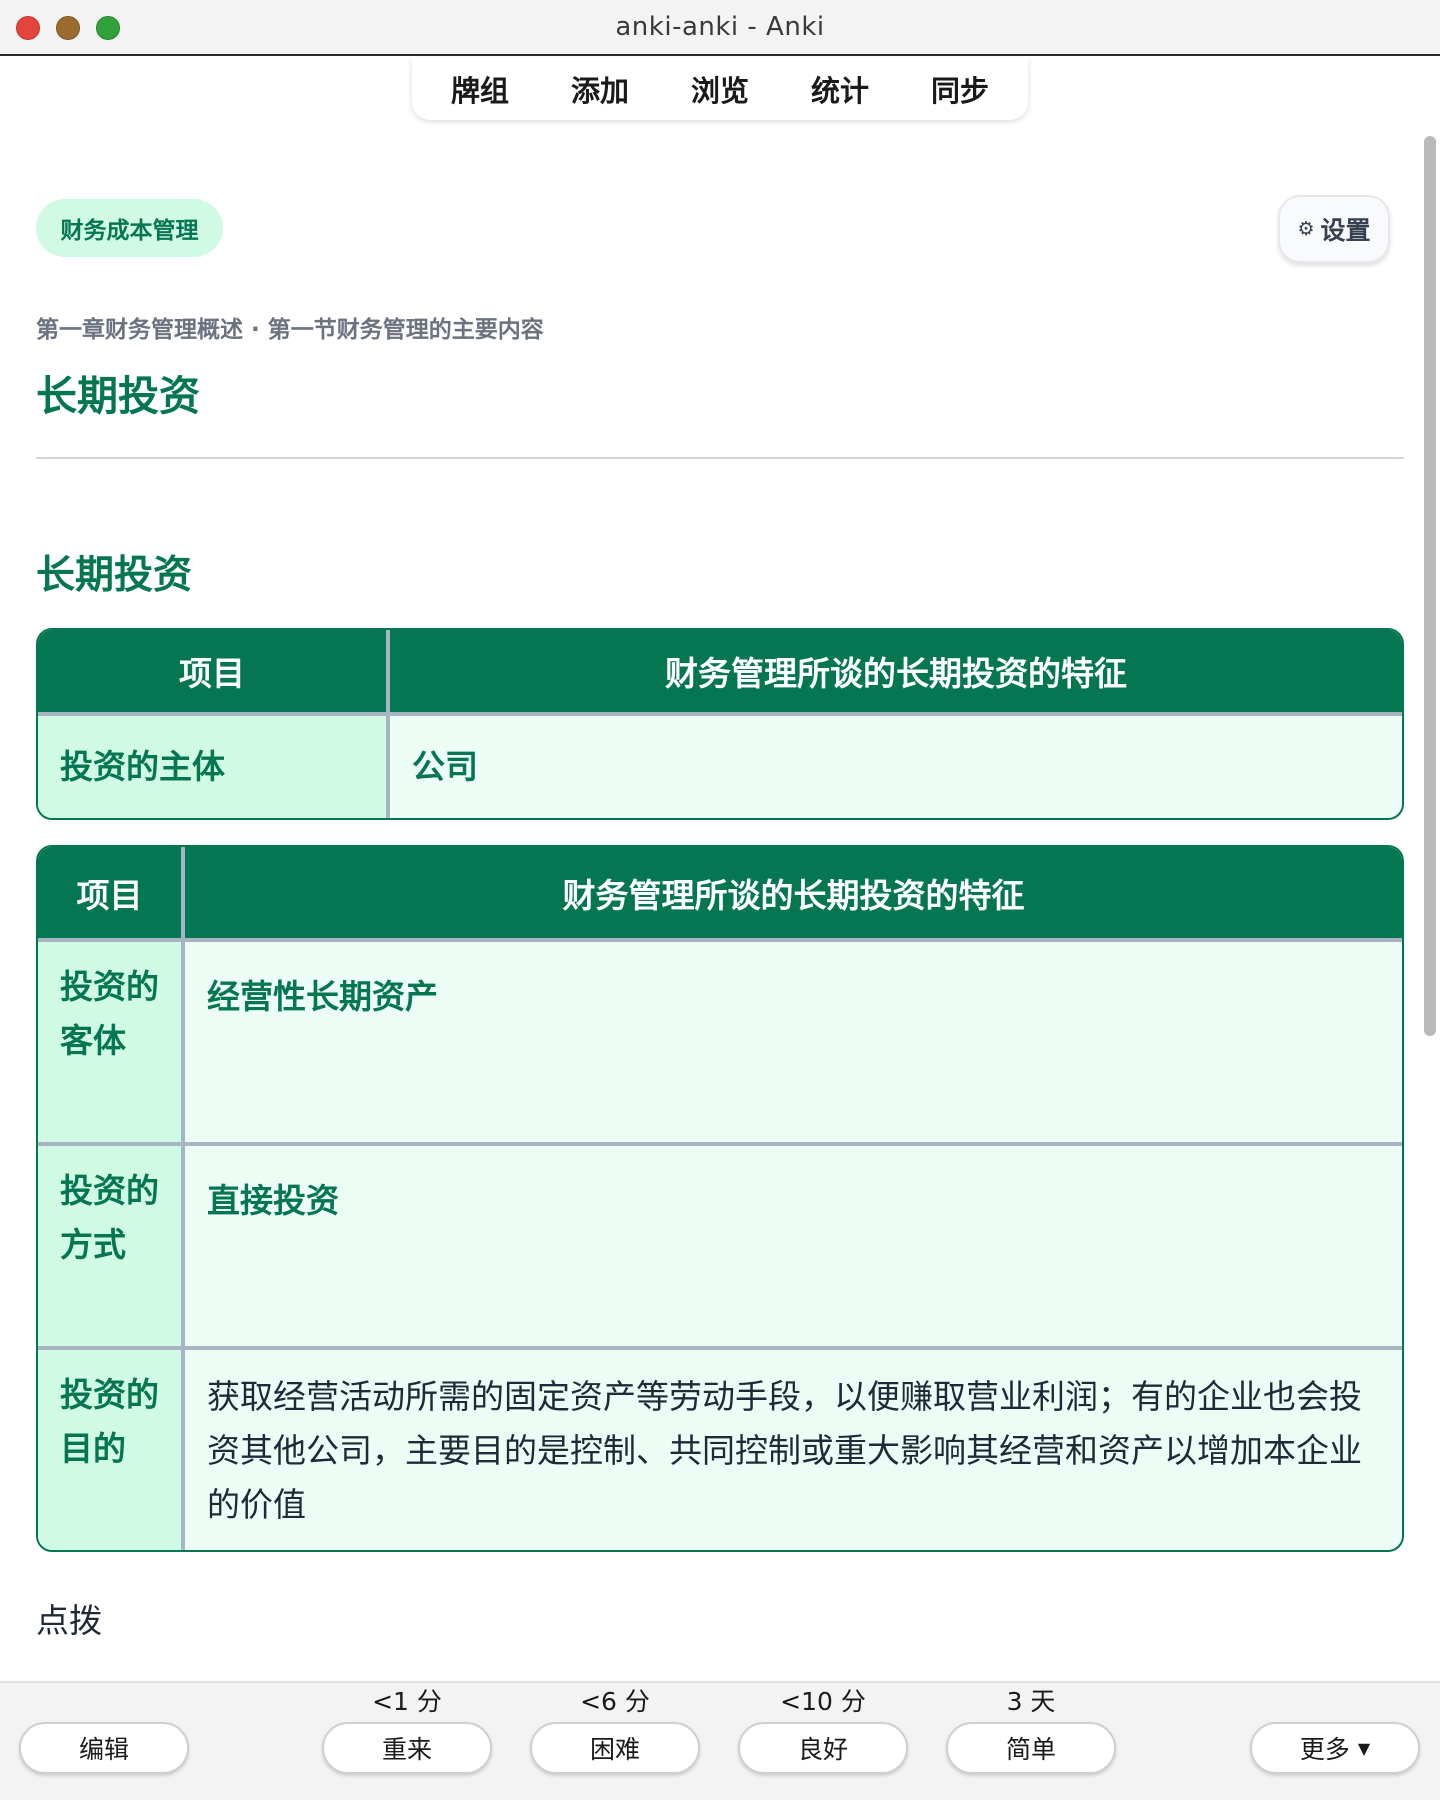 The image size is (1440, 1800). I want to click on gear-icon: ⚙, so click(1306, 229).